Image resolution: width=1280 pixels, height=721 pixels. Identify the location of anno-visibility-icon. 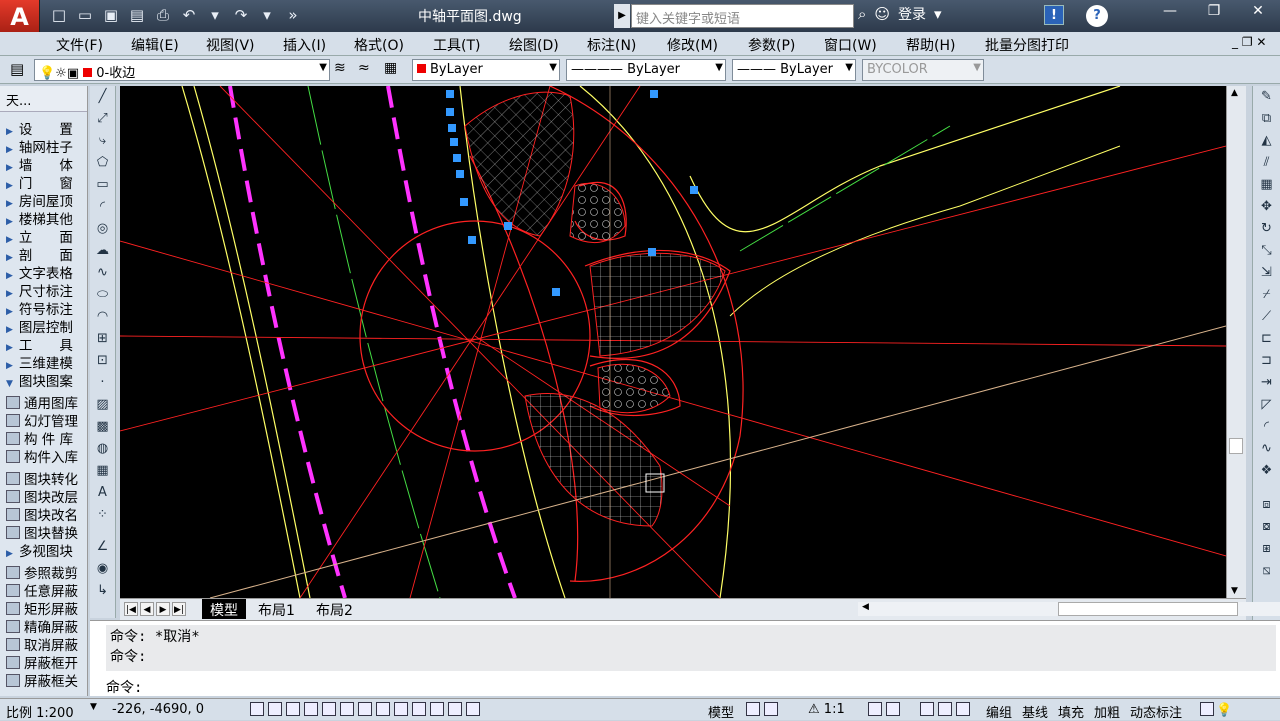
(875, 709).